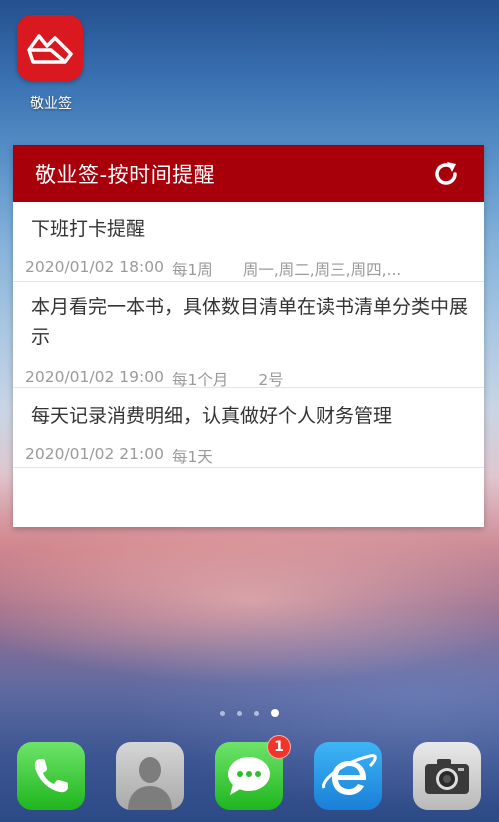 This screenshot has height=822, width=499. What do you see at coordinates (200, 380) in the screenshot?
I see `reminder-repeat: 每1个月` at bounding box center [200, 380].